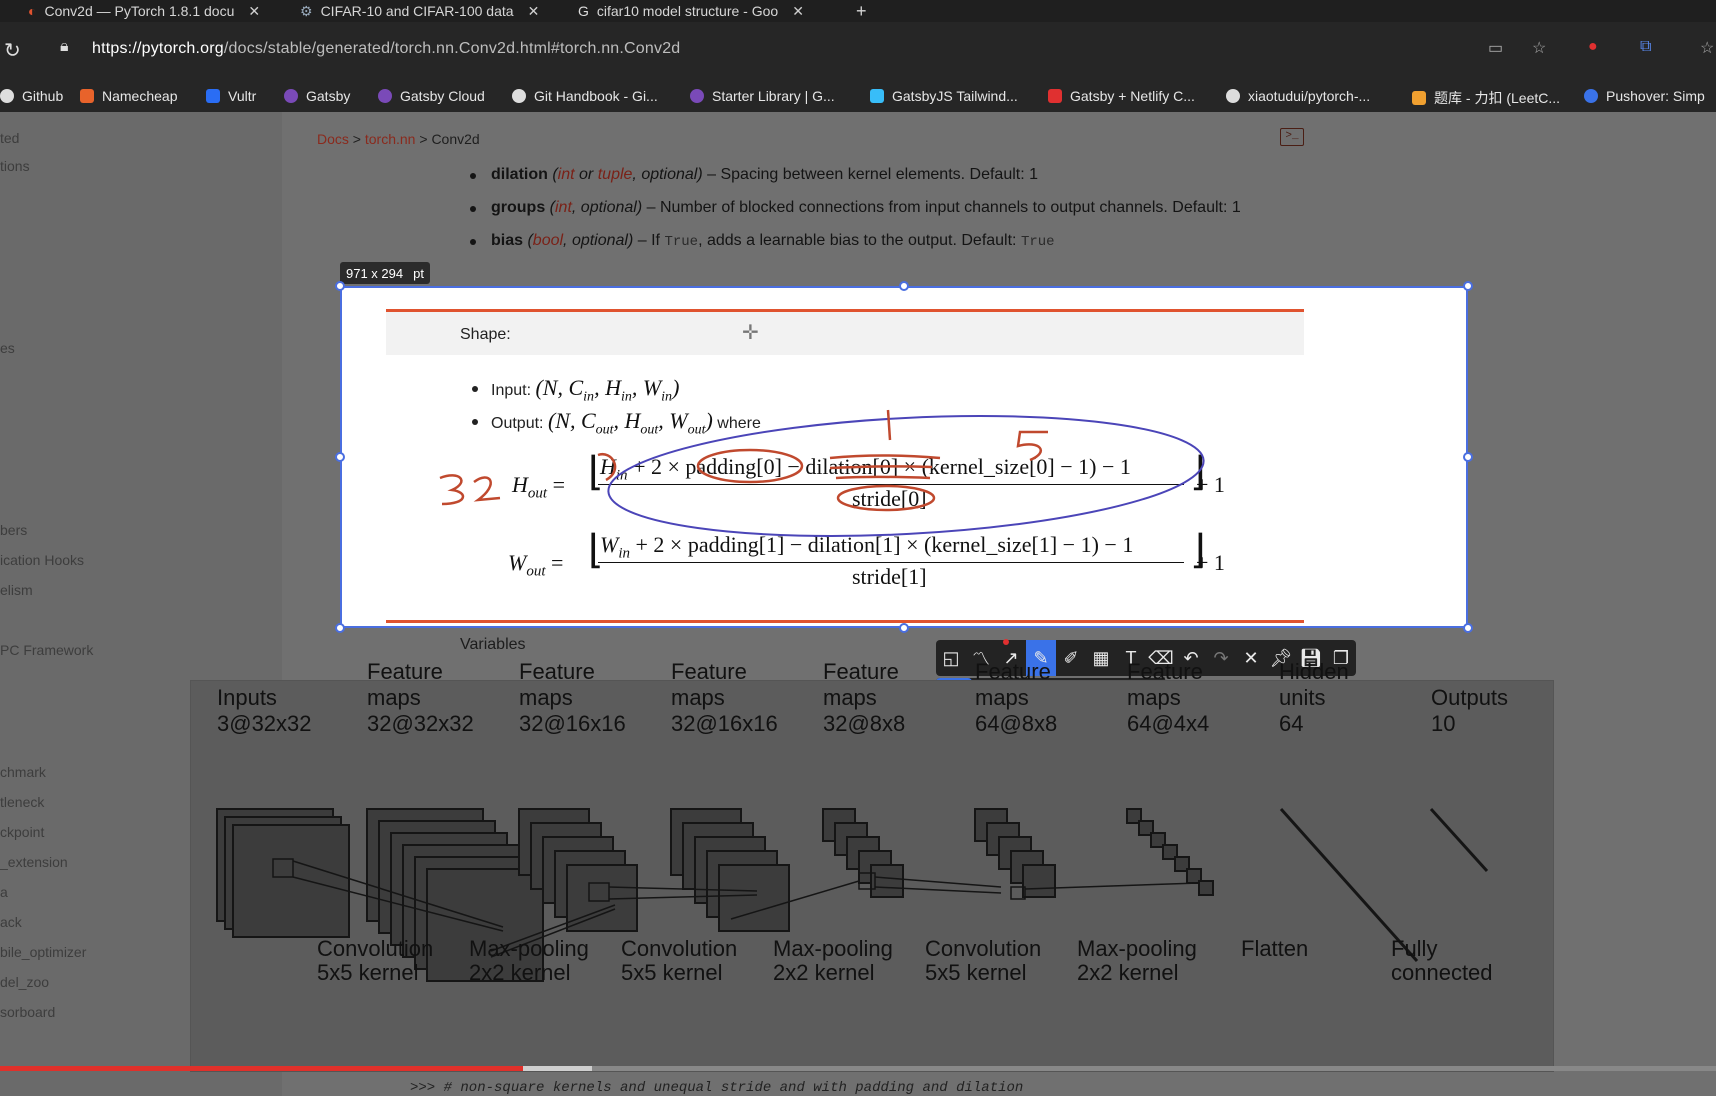  I want to click on annotation-circle-stride, so click(886, 498).